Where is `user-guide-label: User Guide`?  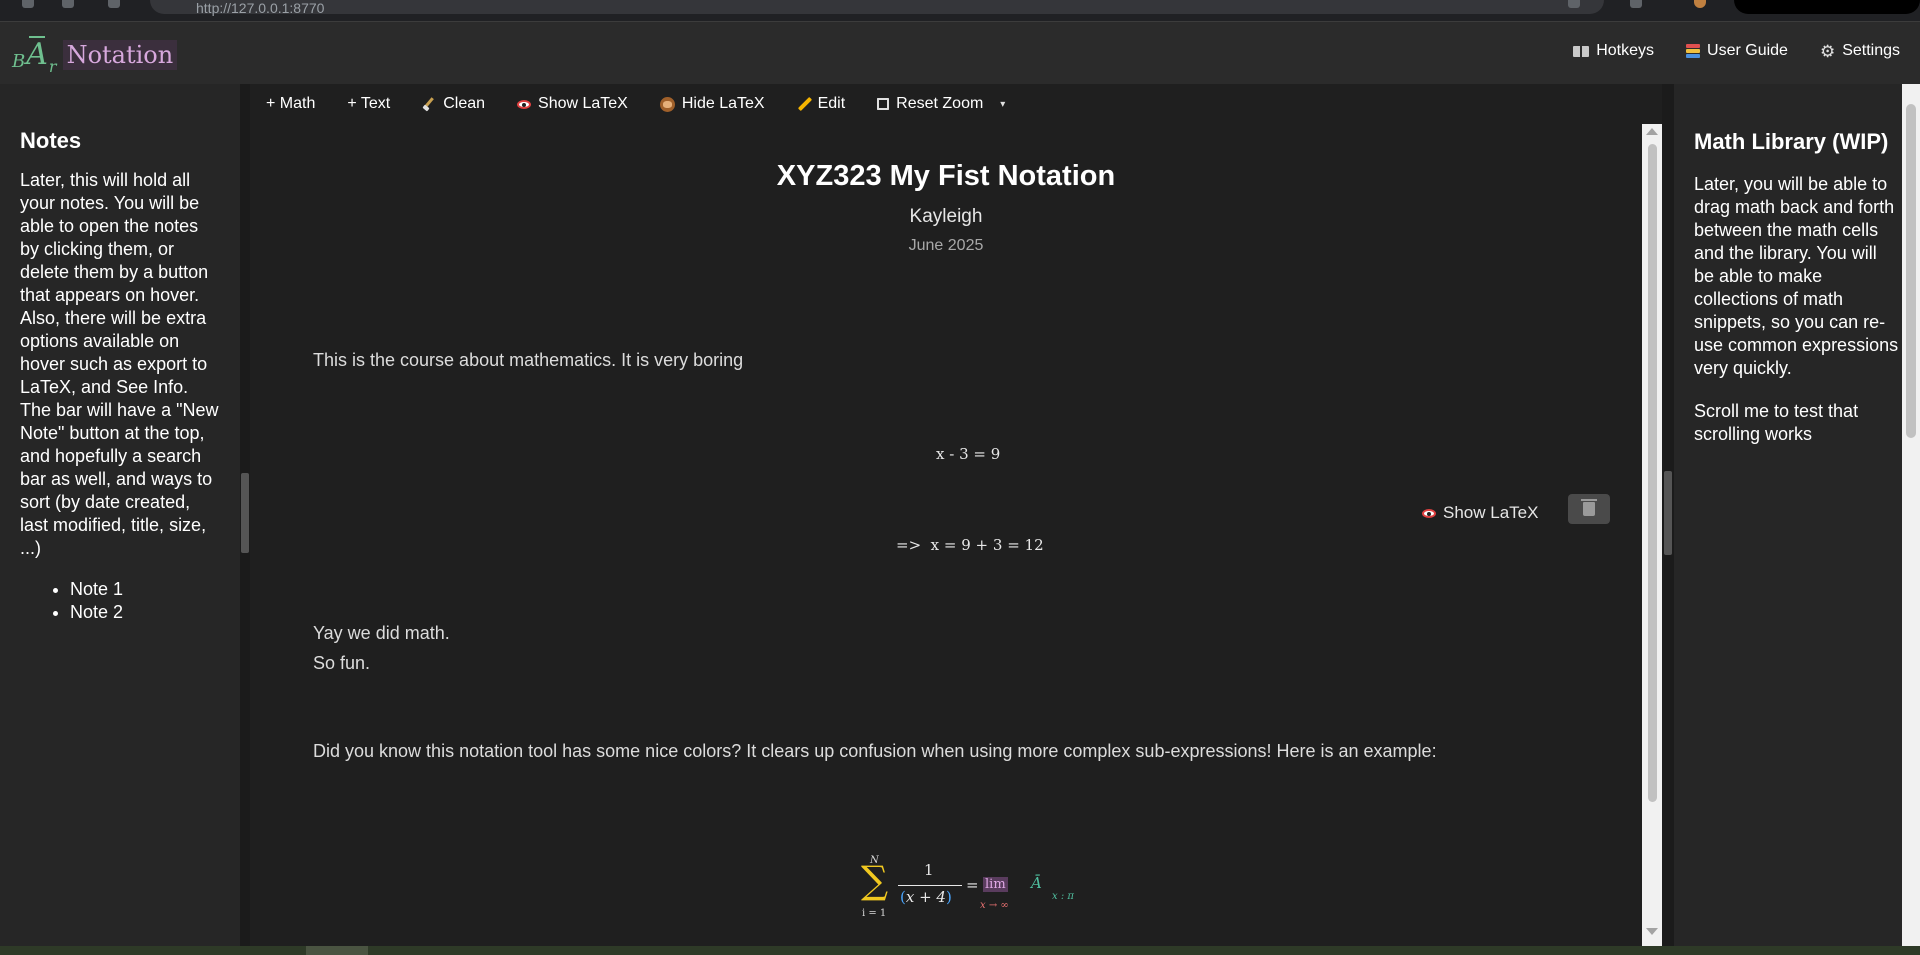
user-guide-label: User Guide is located at coordinates (1747, 50).